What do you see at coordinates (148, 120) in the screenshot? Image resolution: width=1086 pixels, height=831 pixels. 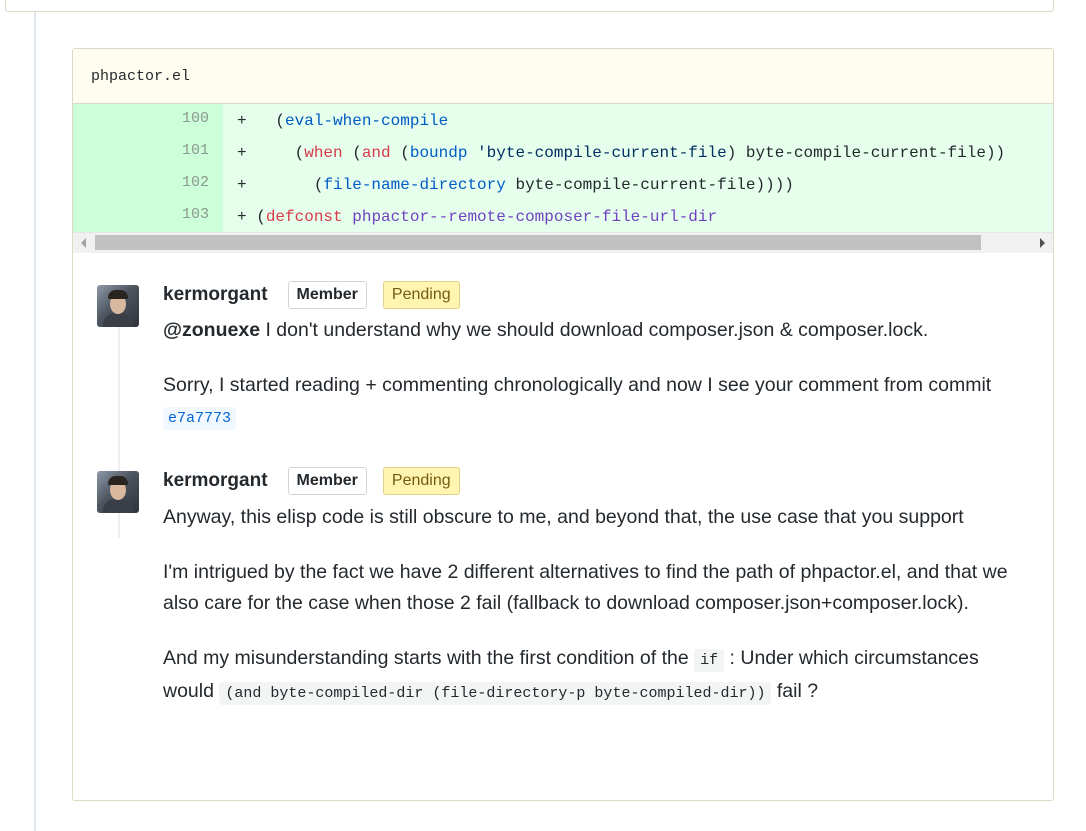 I see `line-number: 100` at bounding box center [148, 120].